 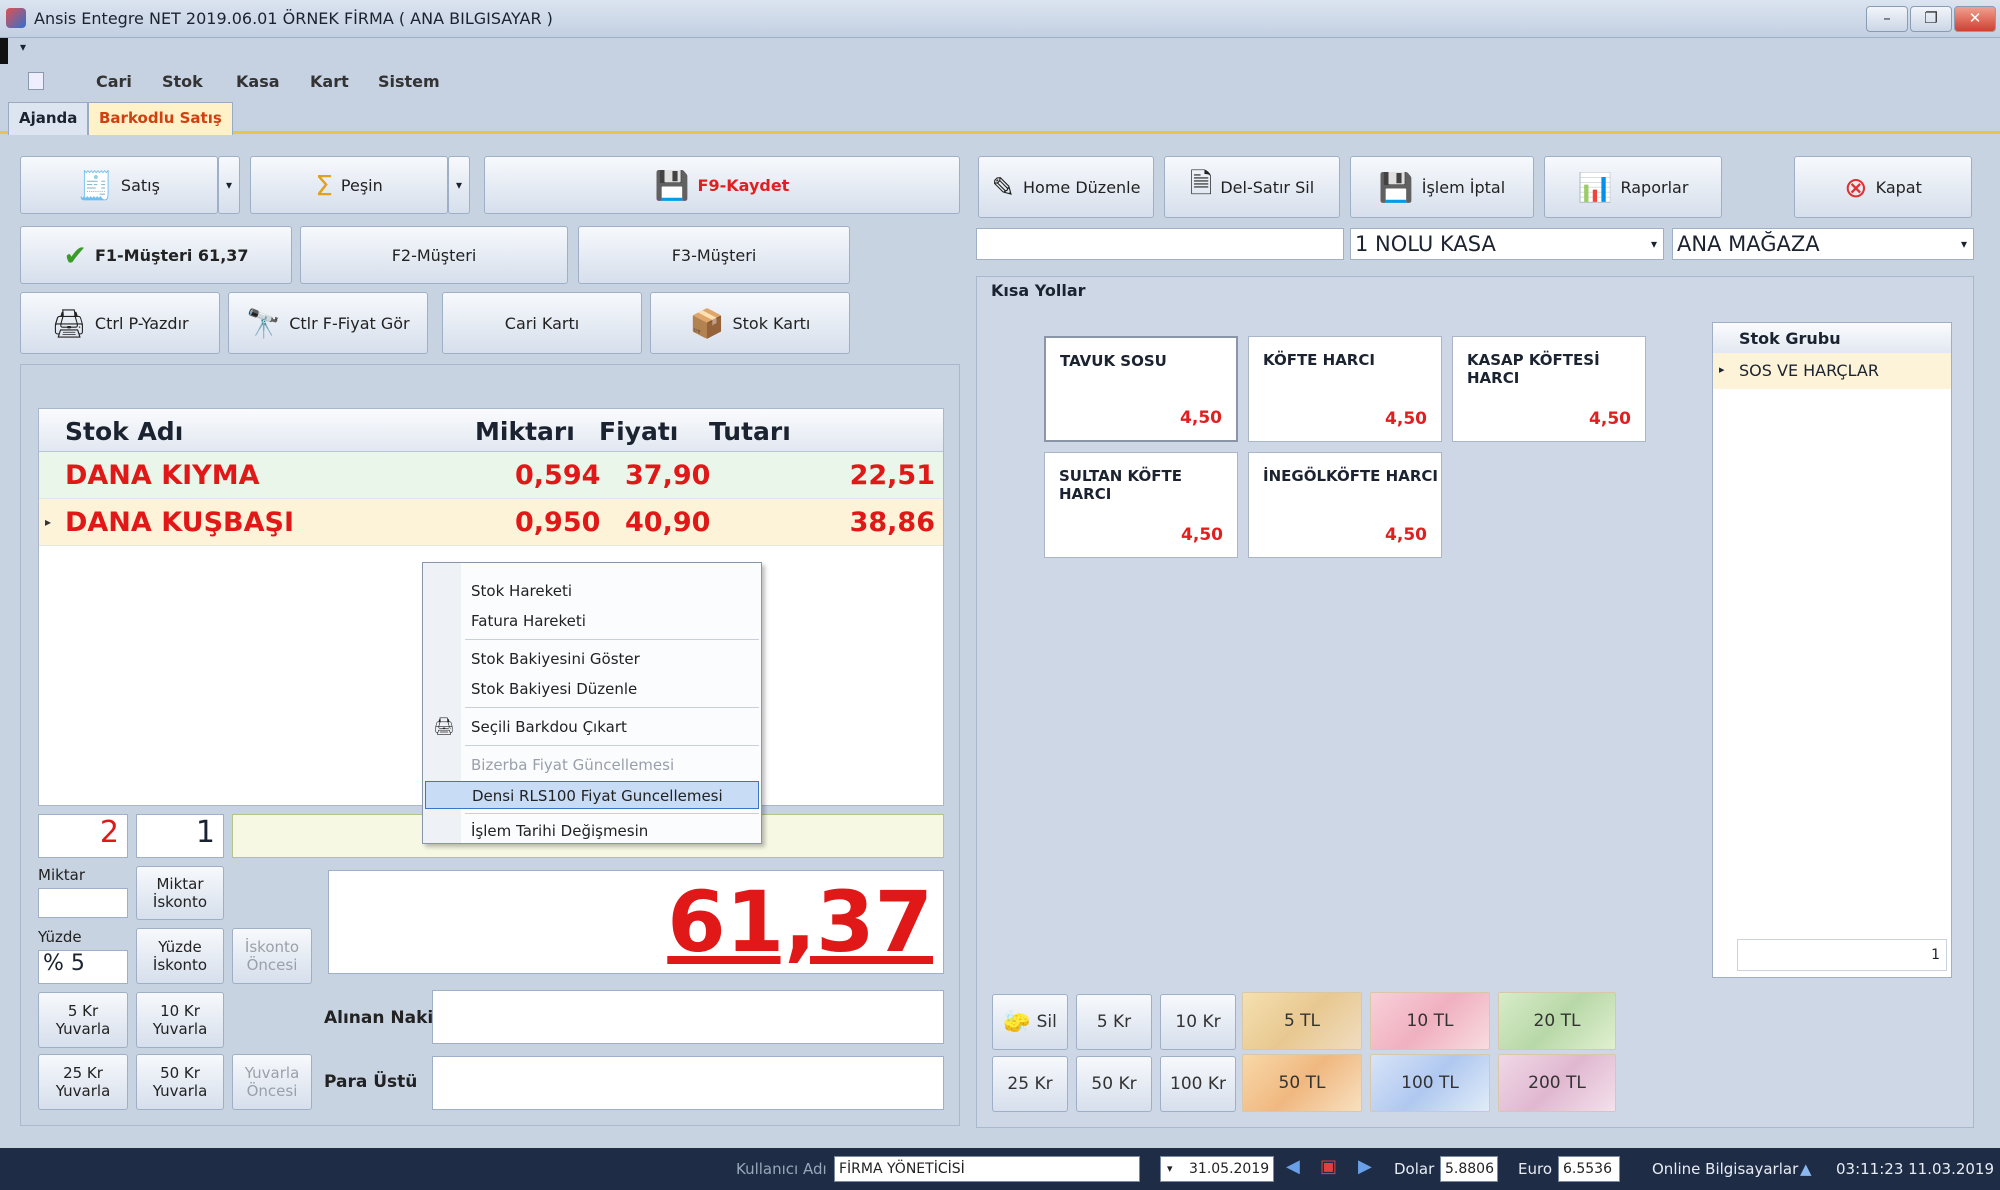 What do you see at coordinates (1345, 389) in the screenshot?
I see `shortcut-kofte-harci: KÖFTE HARCI 4,50` at bounding box center [1345, 389].